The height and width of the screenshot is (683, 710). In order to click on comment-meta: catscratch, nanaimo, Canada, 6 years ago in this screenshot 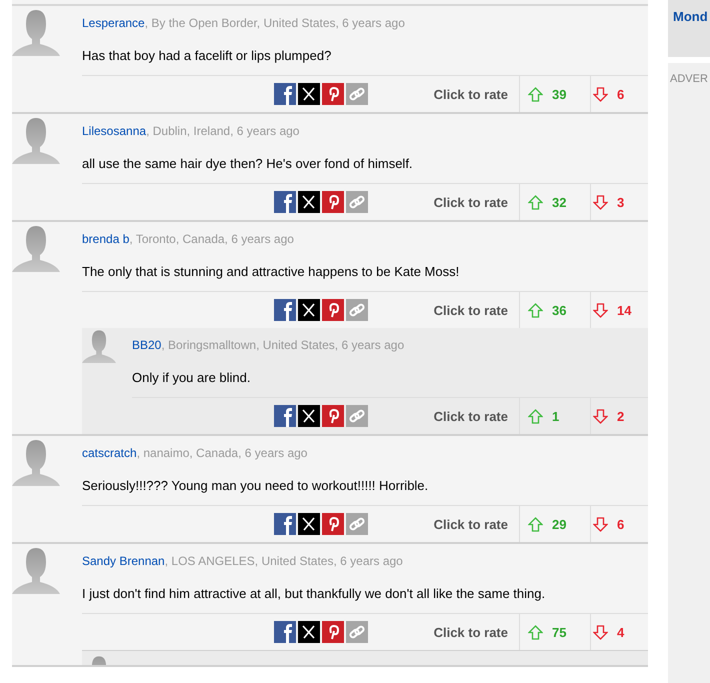, I will do `click(195, 453)`.